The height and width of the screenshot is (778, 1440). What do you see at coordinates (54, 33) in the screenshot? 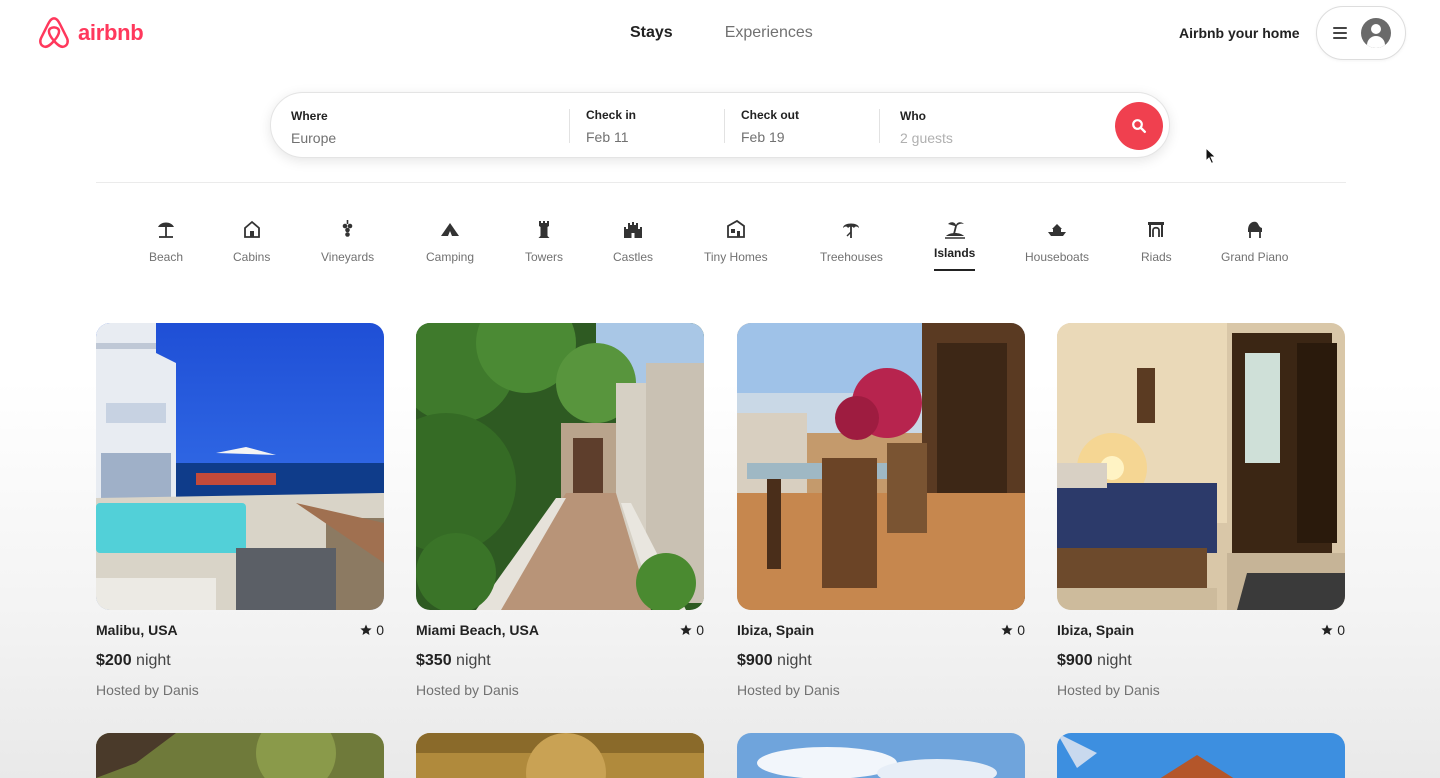
I see `airbnb-logo-icon` at bounding box center [54, 33].